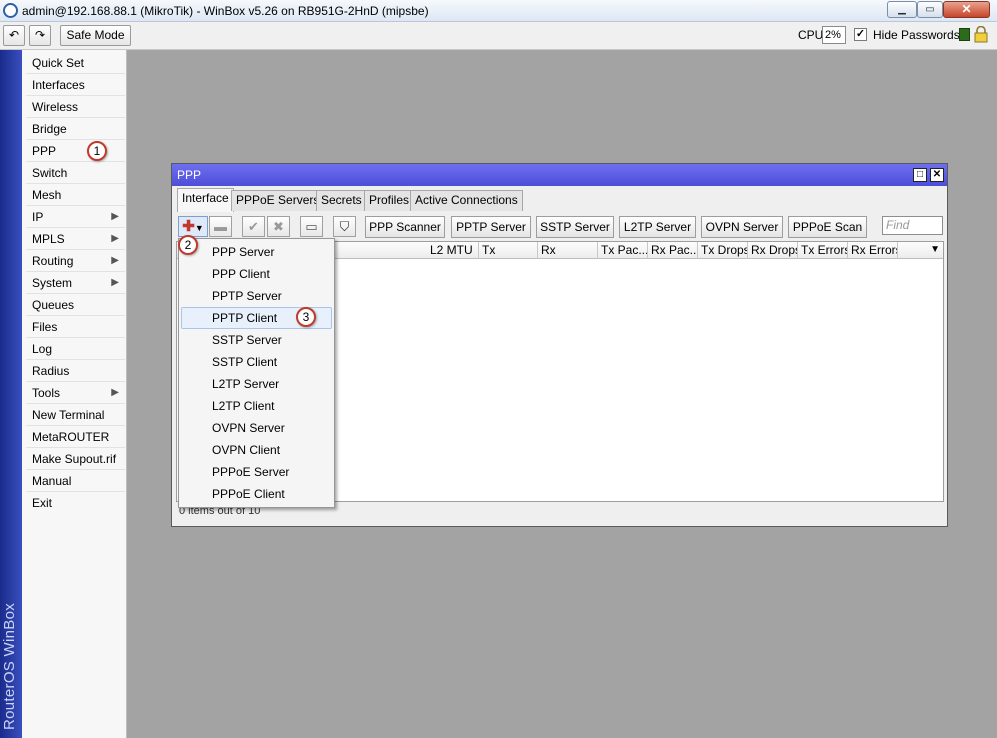 This screenshot has width=997, height=738. Describe the element at coordinates (742, 227) in the screenshot. I see `ovpn-server-button: OVPN Server` at that location.